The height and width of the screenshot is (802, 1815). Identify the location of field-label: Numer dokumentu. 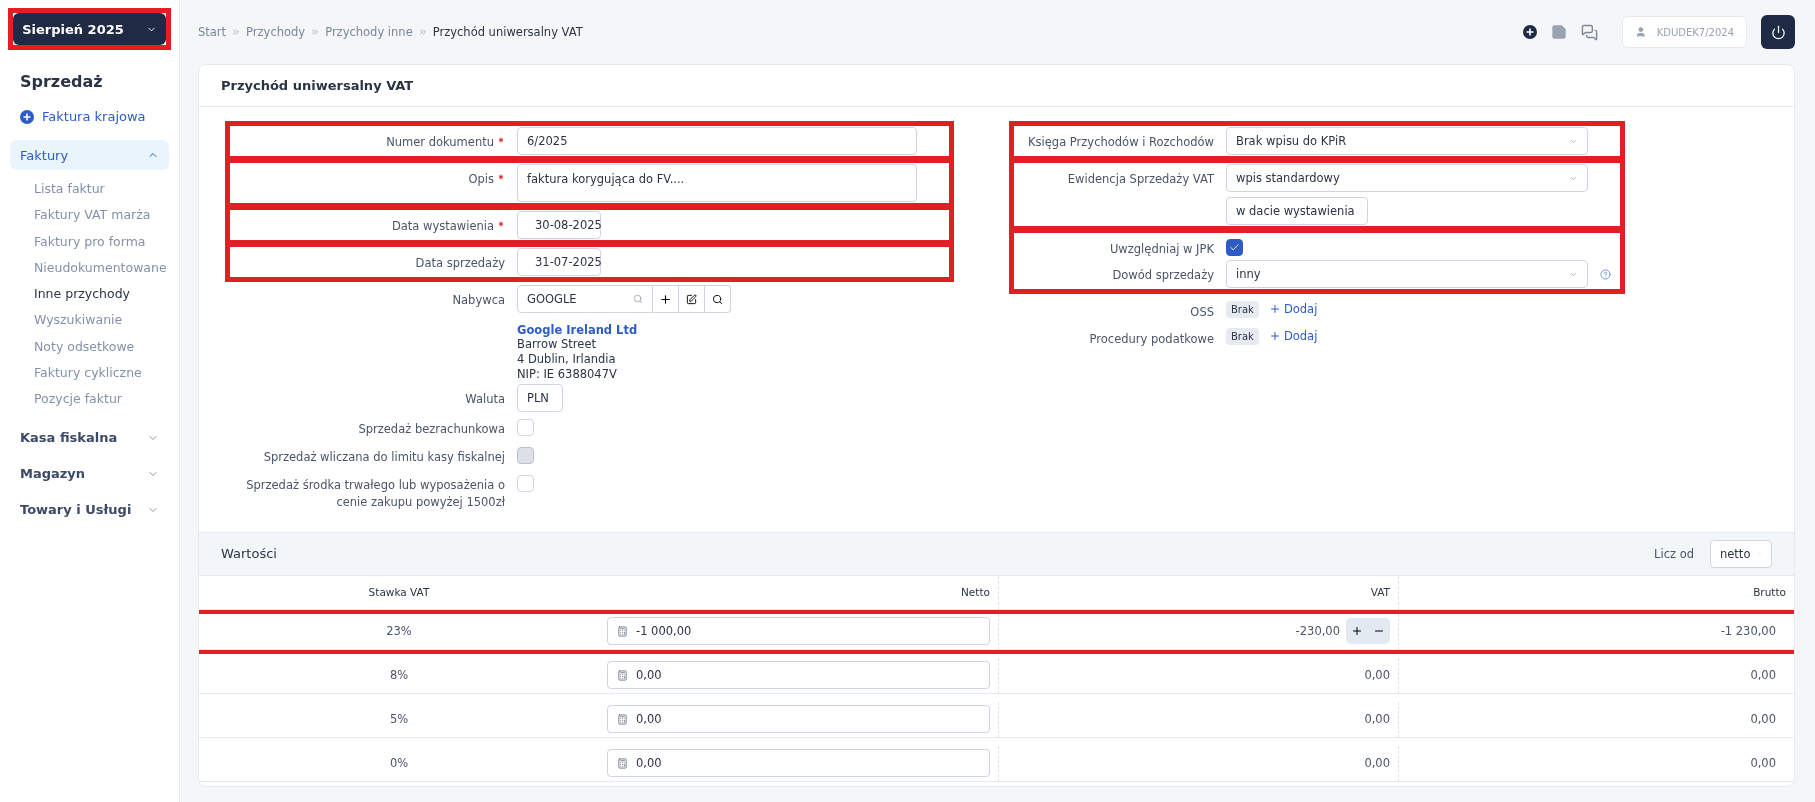
(440, 142).